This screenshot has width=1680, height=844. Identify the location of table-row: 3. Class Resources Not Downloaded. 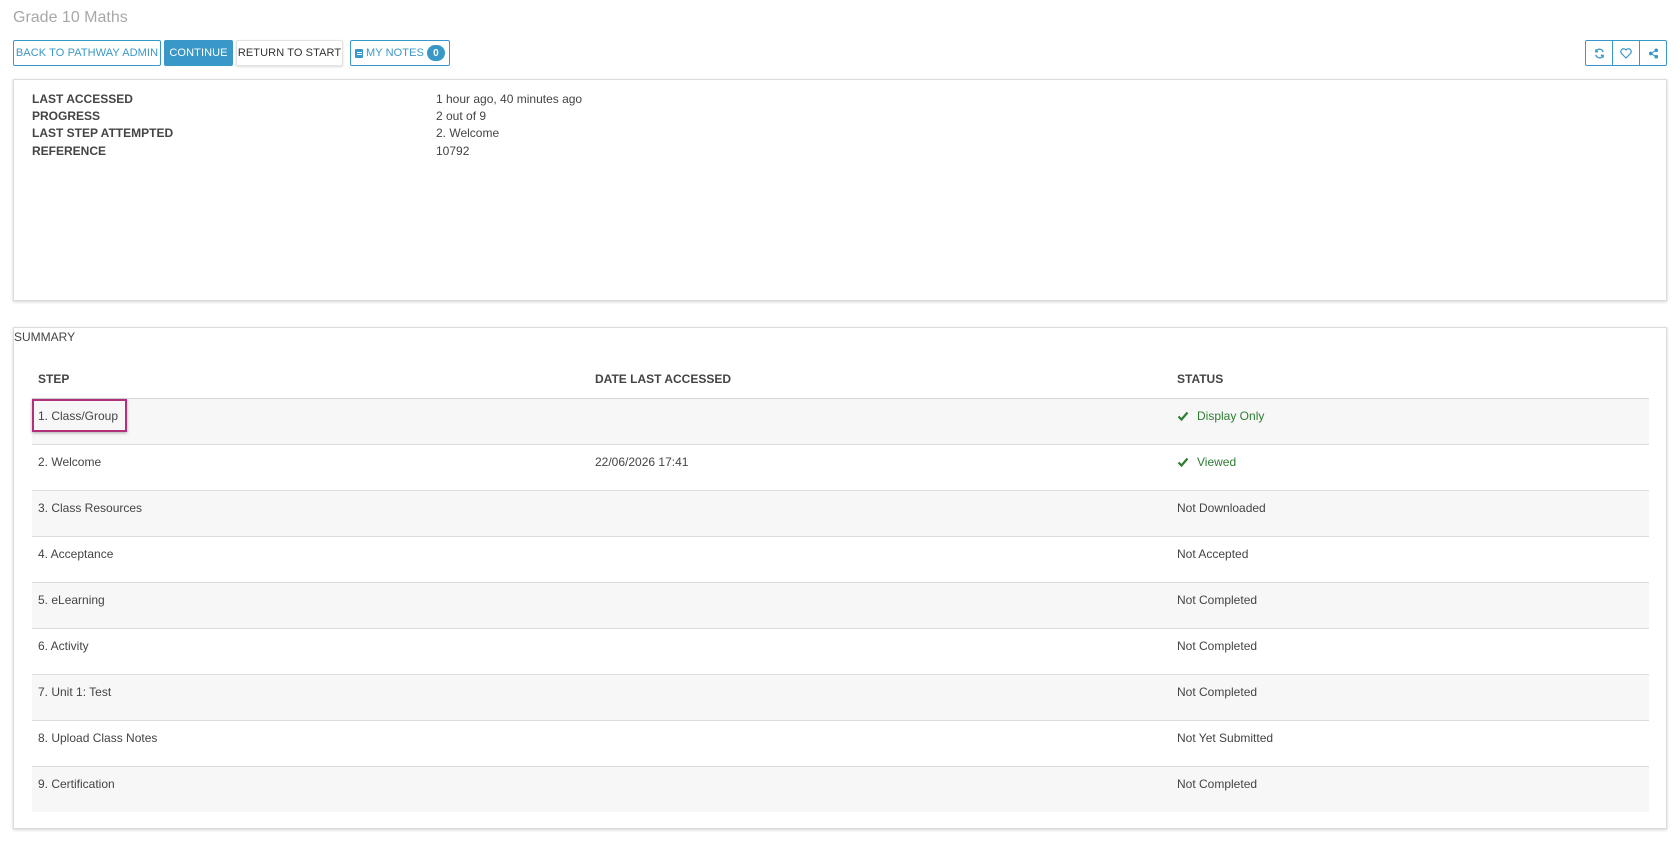
(840, 514).